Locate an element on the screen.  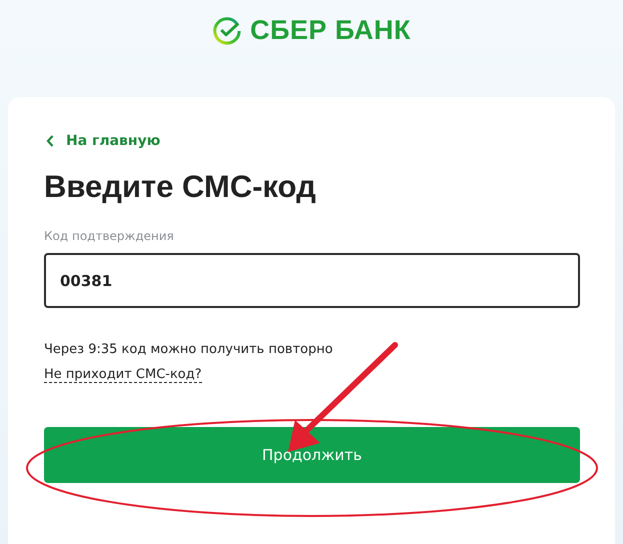
page-title: Введите СМС-код is located at coordinates (180, 187).